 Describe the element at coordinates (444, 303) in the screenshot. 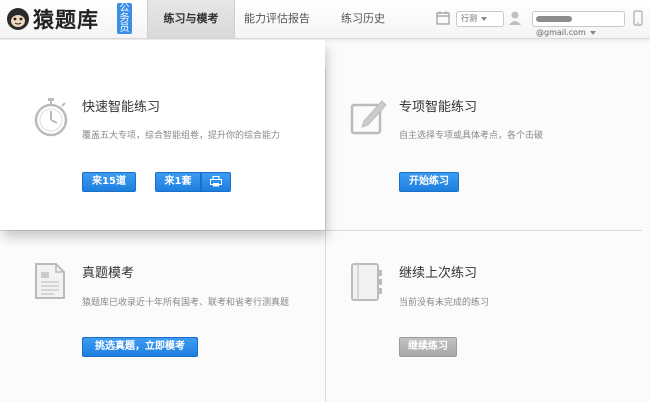

I see `continue-practice-desc: 当前没有未完成的练习` at that location.